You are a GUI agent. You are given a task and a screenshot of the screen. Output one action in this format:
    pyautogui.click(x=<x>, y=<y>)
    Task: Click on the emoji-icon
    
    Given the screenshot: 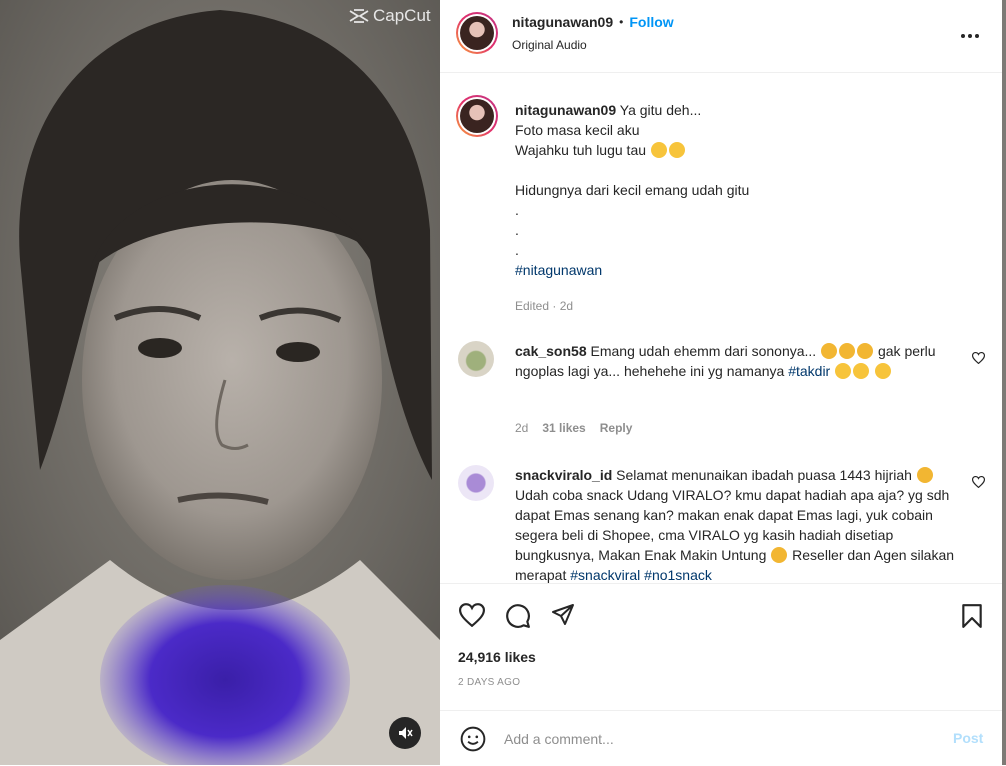 What is the action you would take?
    pyautogui.click(x=473, y=739)
    